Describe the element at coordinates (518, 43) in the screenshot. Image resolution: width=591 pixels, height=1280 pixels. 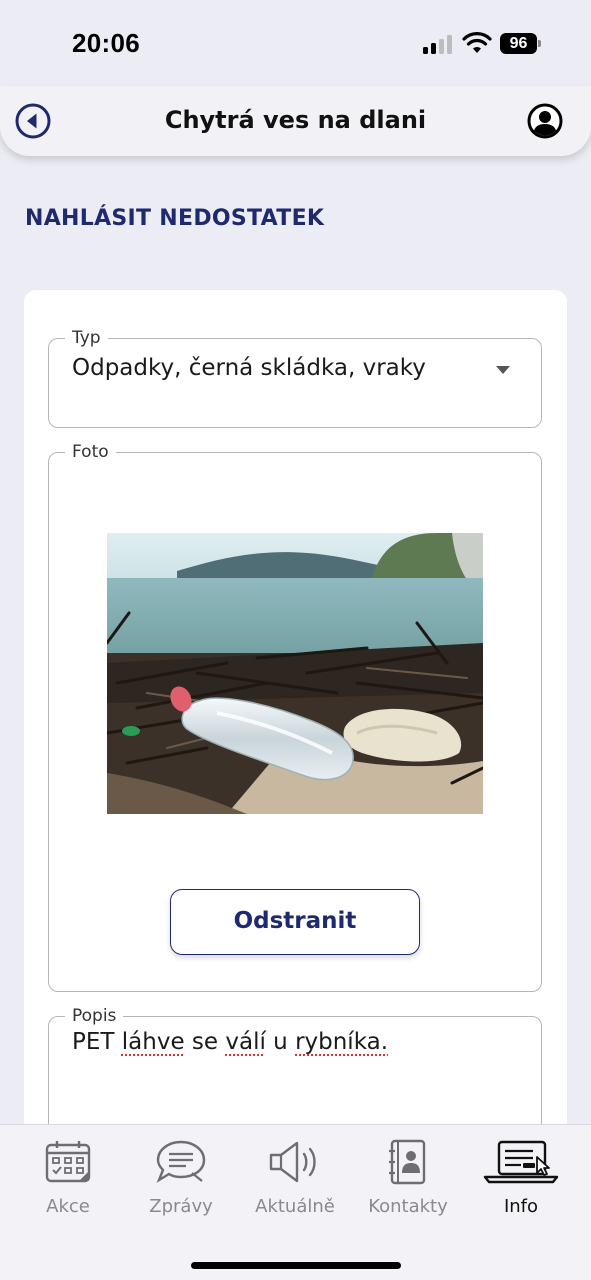
I see `battery-level: 96` at that location.